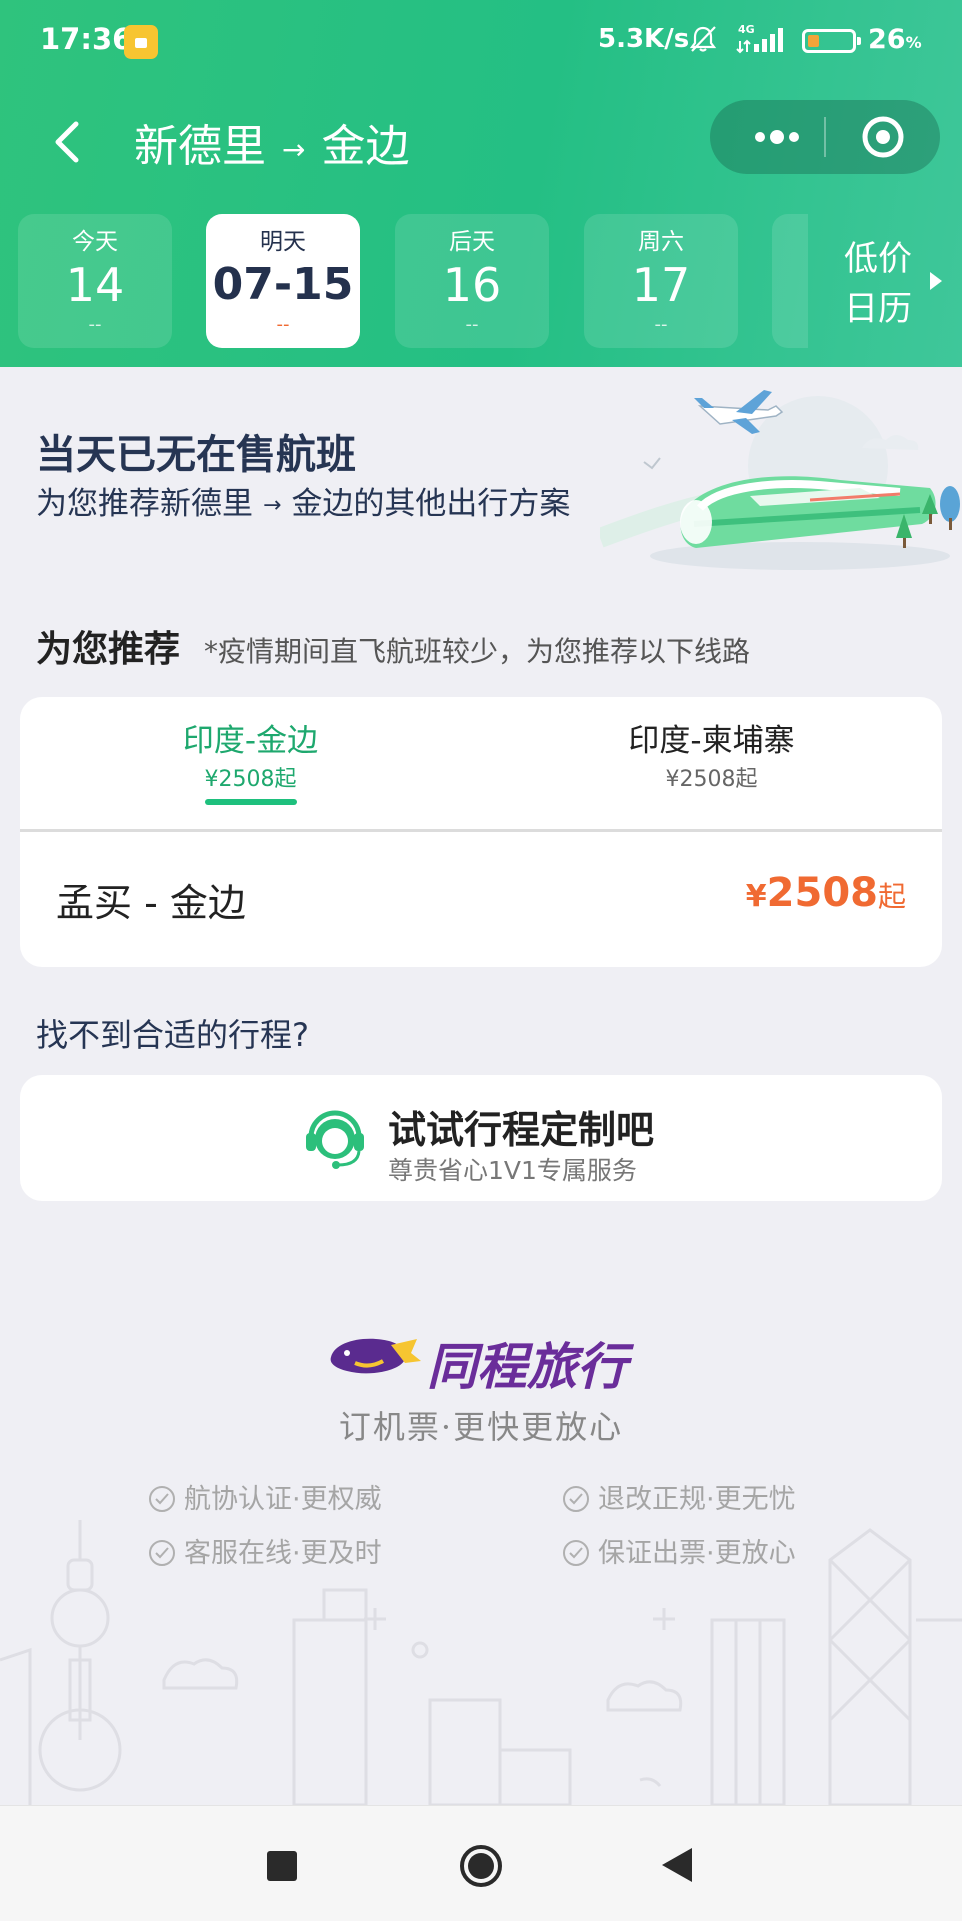  I want to click on airship-logo-icon, so click(375, 1356).